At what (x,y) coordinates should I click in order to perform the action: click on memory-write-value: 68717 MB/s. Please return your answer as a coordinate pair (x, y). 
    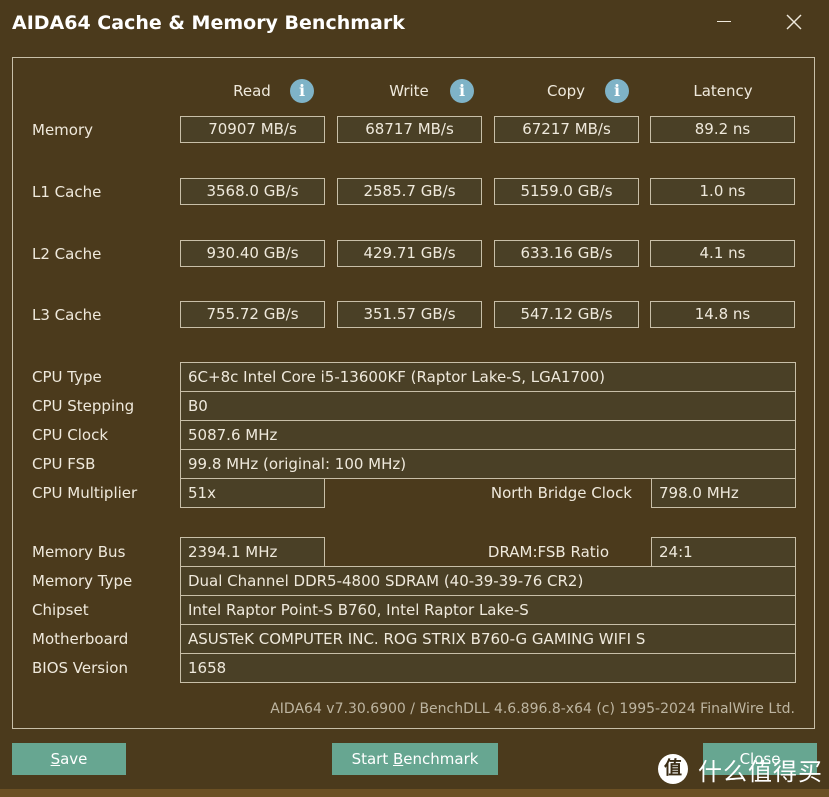
    Looking at the image, I should click on (409, 129).